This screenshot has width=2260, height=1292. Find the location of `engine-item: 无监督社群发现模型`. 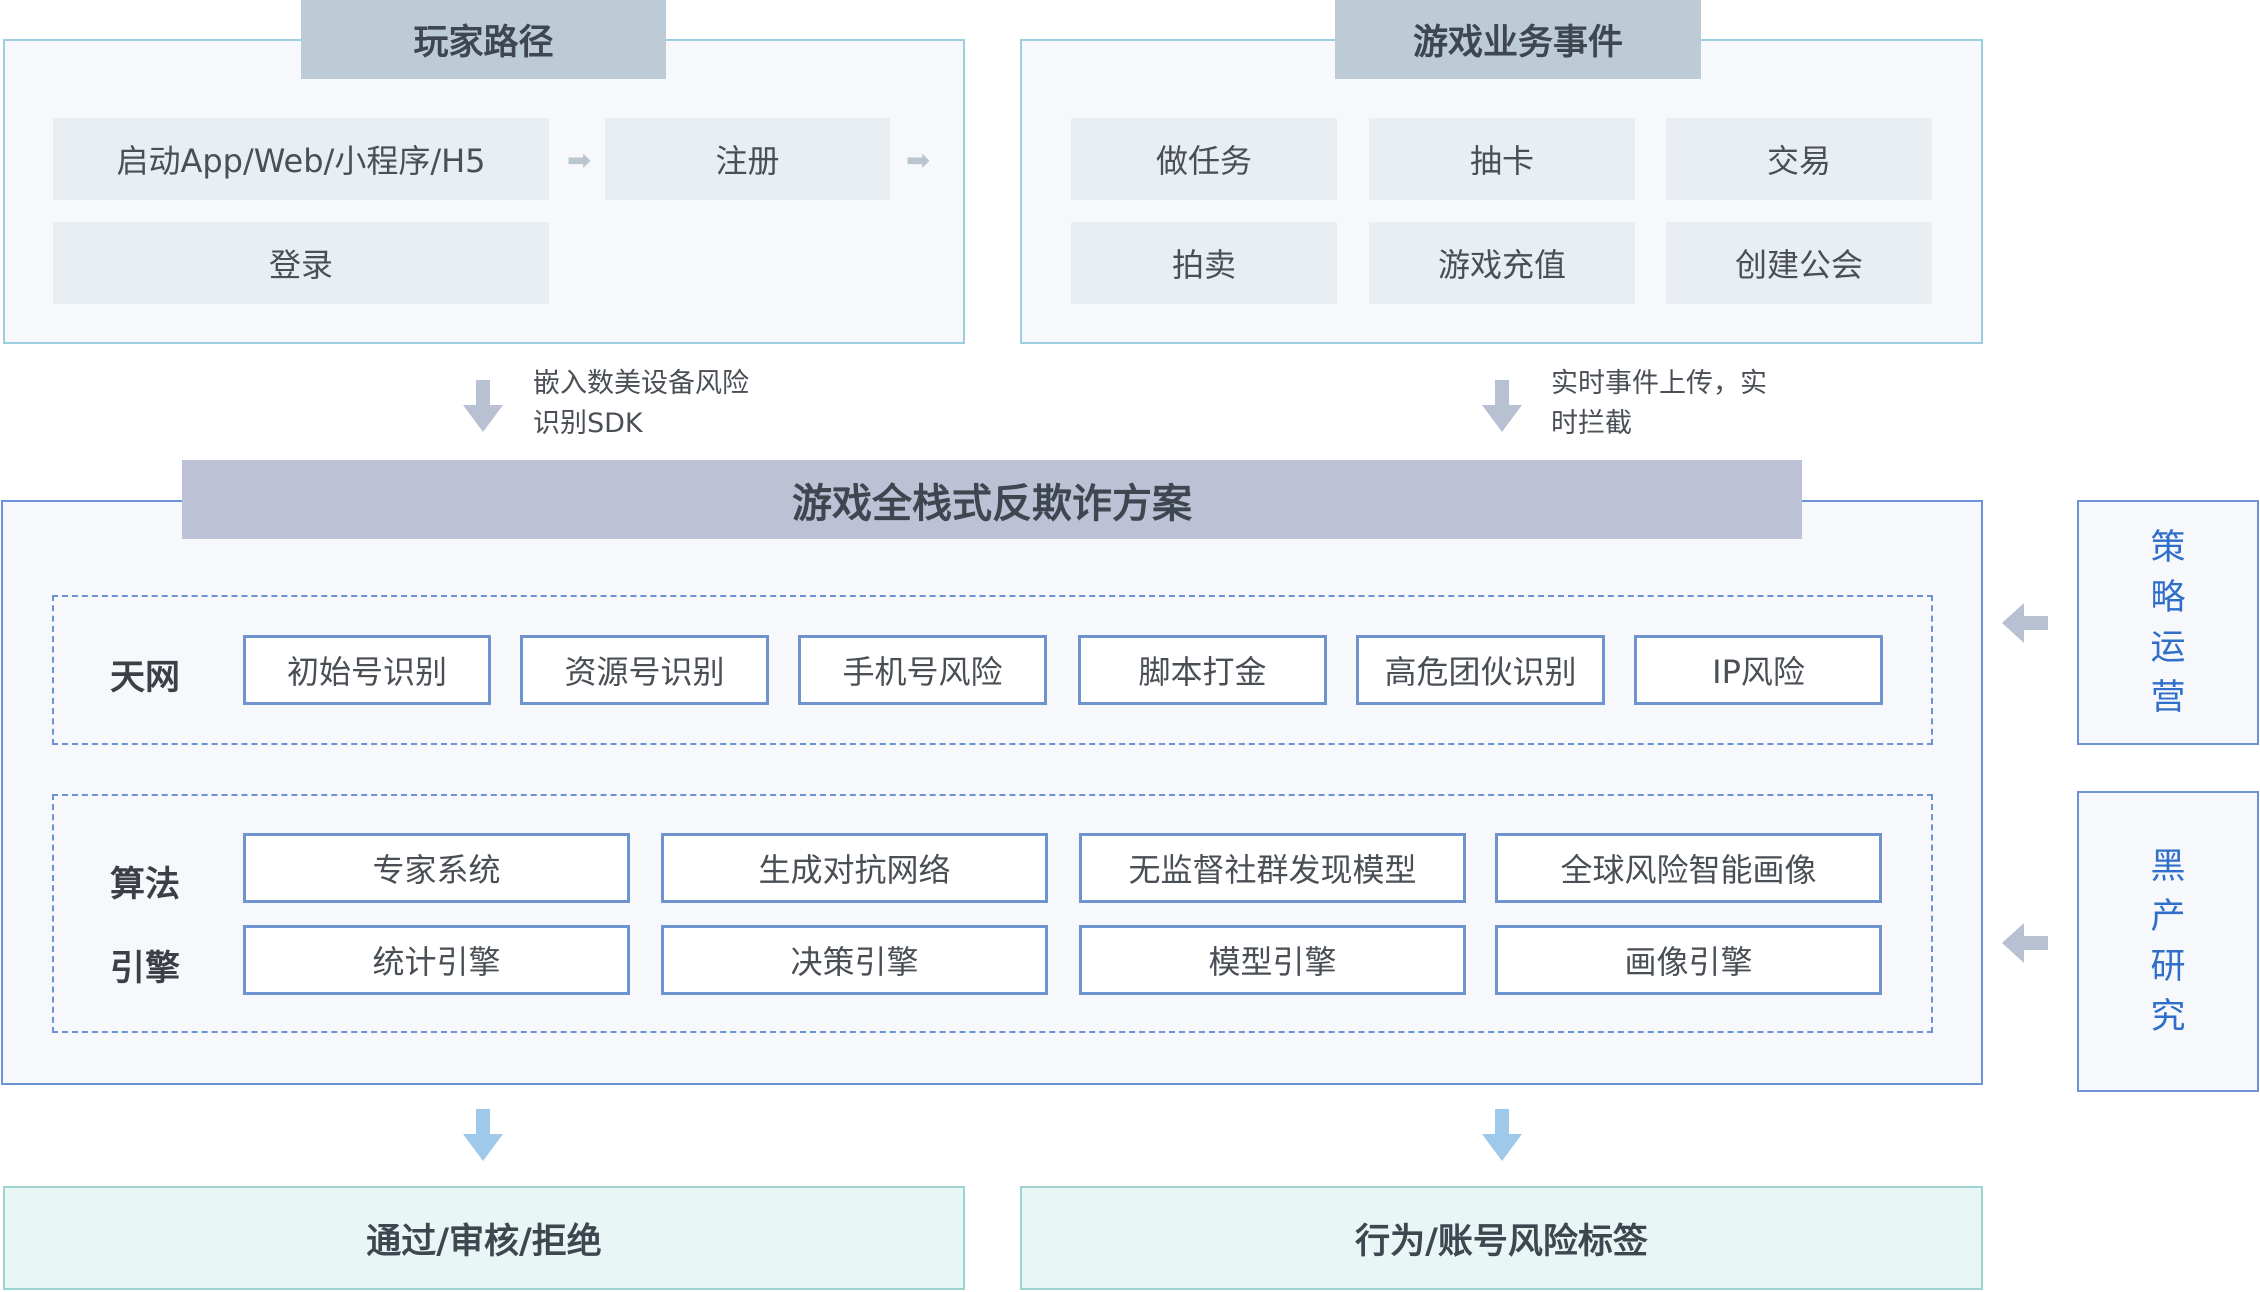

engine-item: 无监督社群发现模型 is located at coordinates (1272, 868).